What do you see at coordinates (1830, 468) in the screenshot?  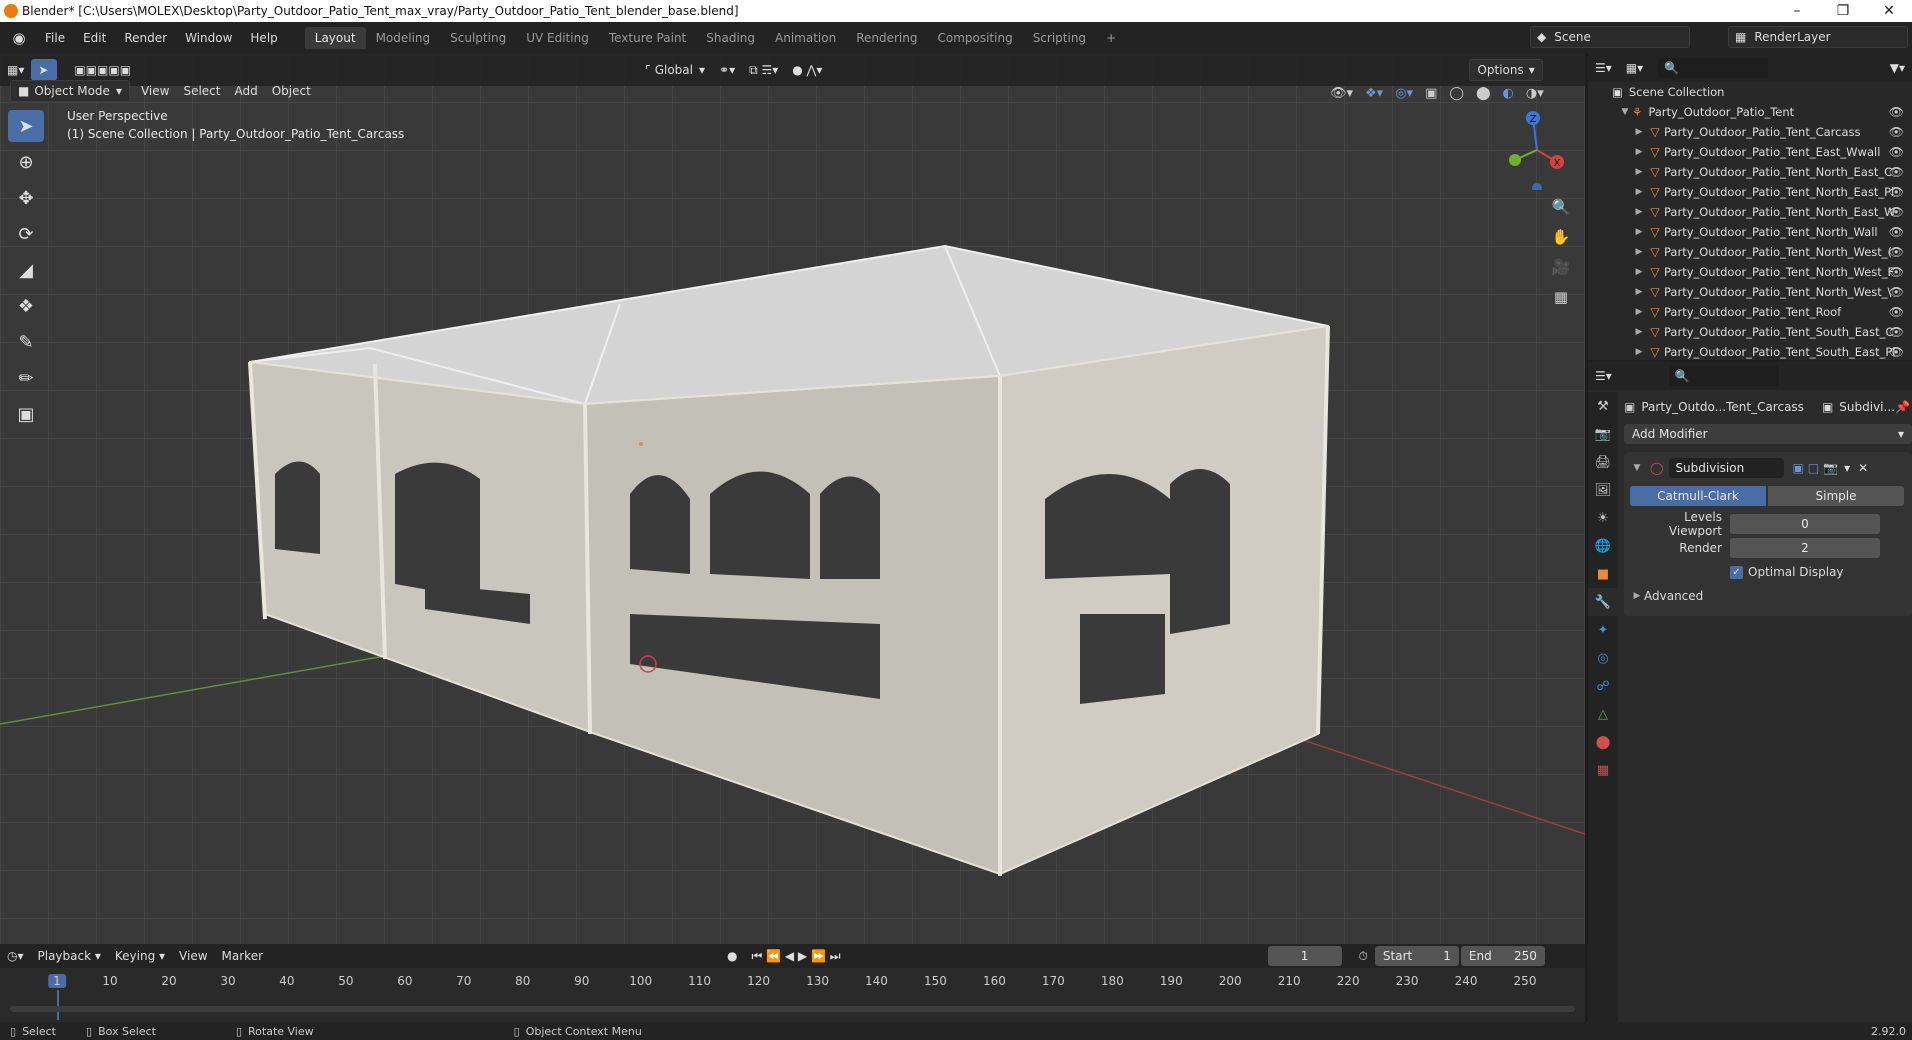 I see `render-toggle-icon: 📷` at bounding box center [1830, 468].